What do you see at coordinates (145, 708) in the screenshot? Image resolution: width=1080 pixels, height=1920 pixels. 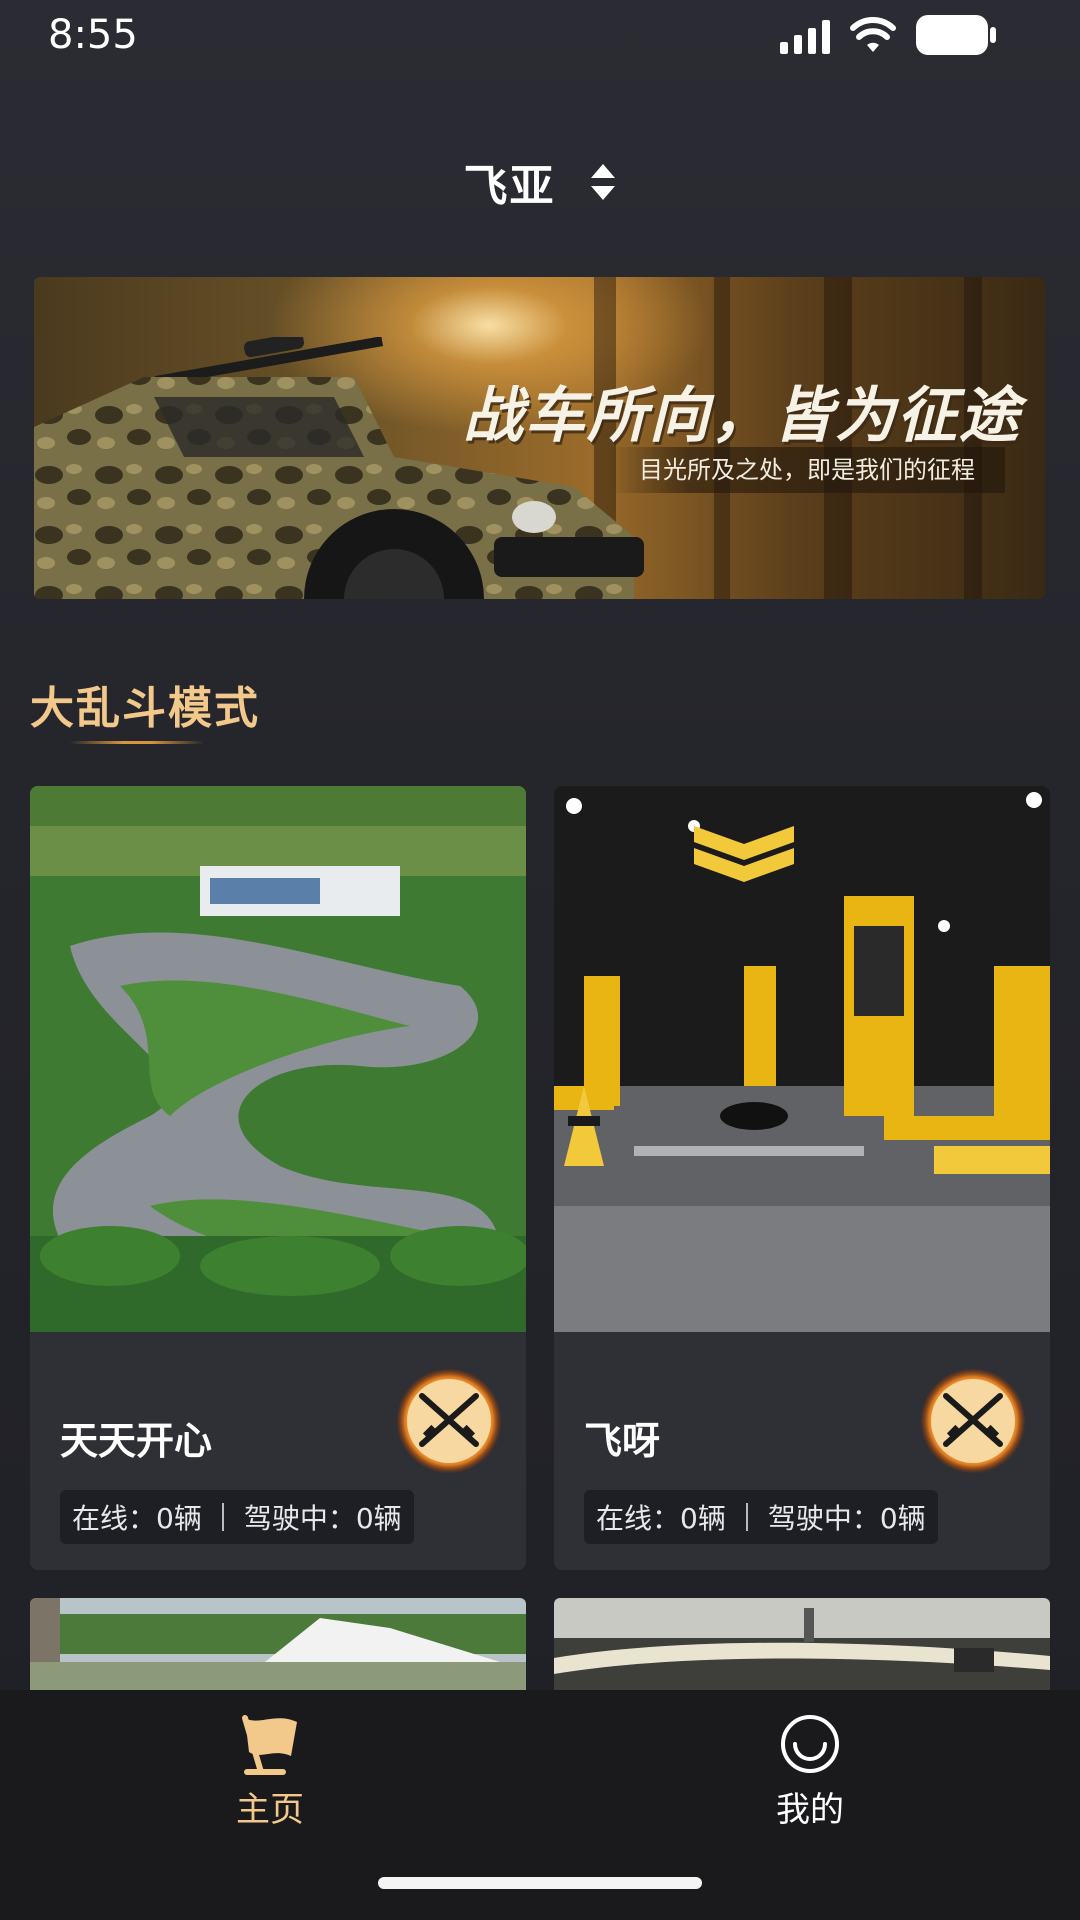 I see `section-title: 大乱斗模式` at bounding box center [145, 708].